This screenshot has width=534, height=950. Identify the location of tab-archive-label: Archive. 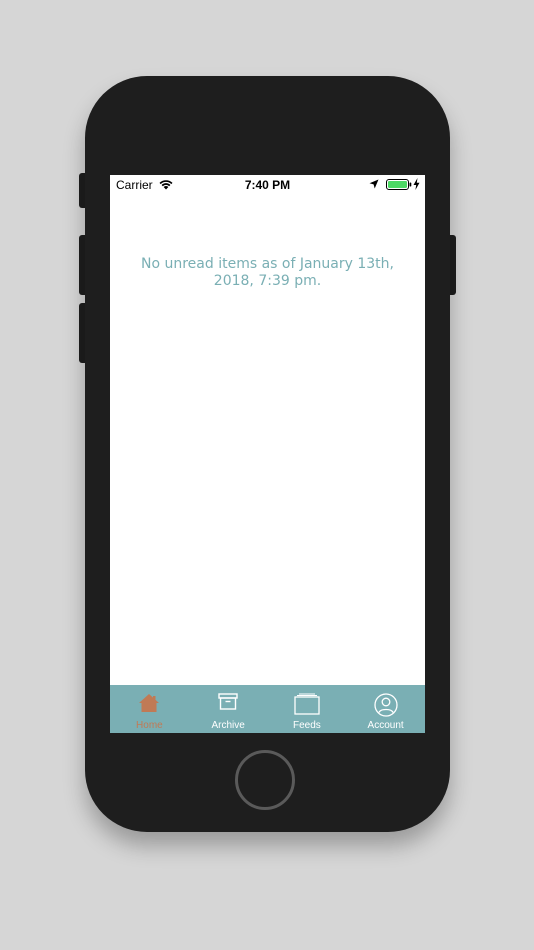
(228, 725).